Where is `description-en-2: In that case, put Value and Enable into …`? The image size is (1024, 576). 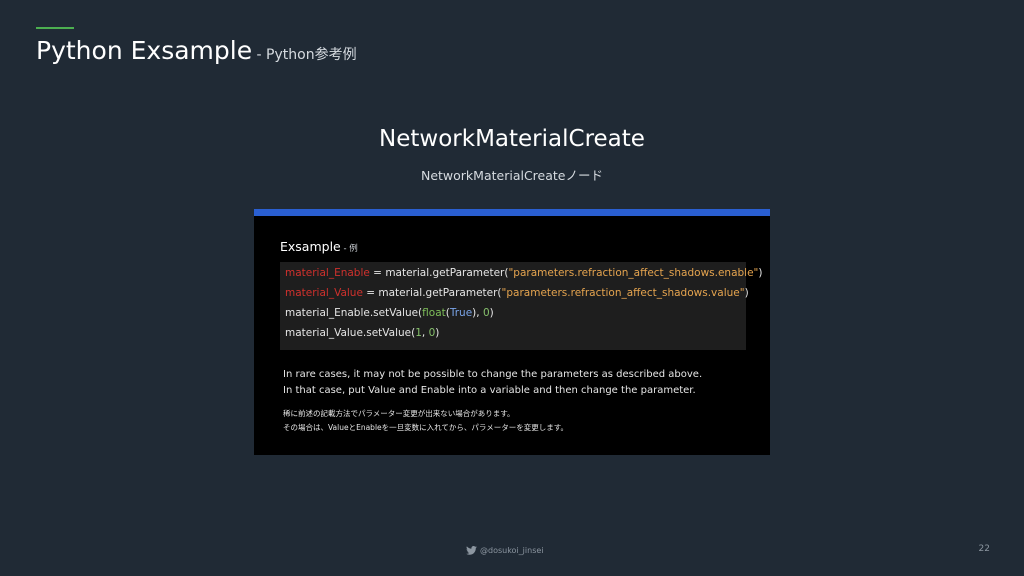
description-en-2: In that case, put Value and Enable into … is located at coordinates (489, 390).